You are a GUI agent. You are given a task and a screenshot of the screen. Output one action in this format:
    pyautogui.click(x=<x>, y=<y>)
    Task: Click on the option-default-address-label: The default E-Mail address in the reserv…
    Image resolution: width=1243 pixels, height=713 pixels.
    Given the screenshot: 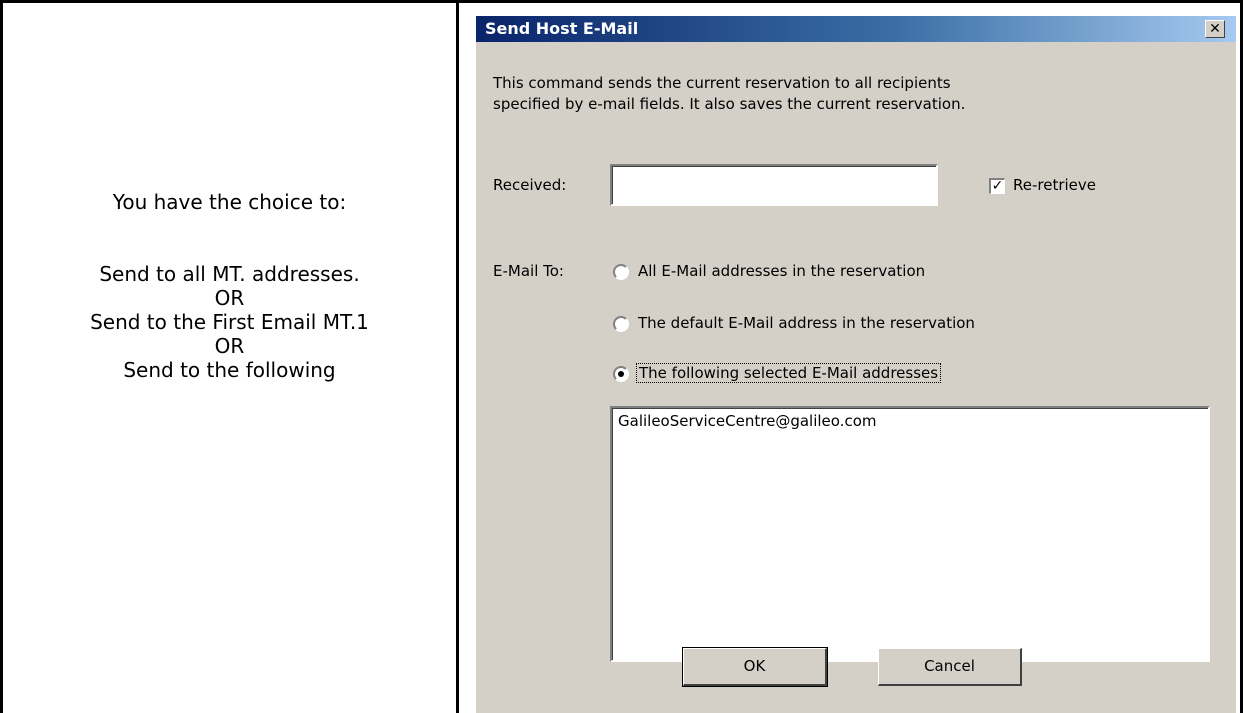 What is the action you would take?
    pyautogui.click(x=806, y=323)
    